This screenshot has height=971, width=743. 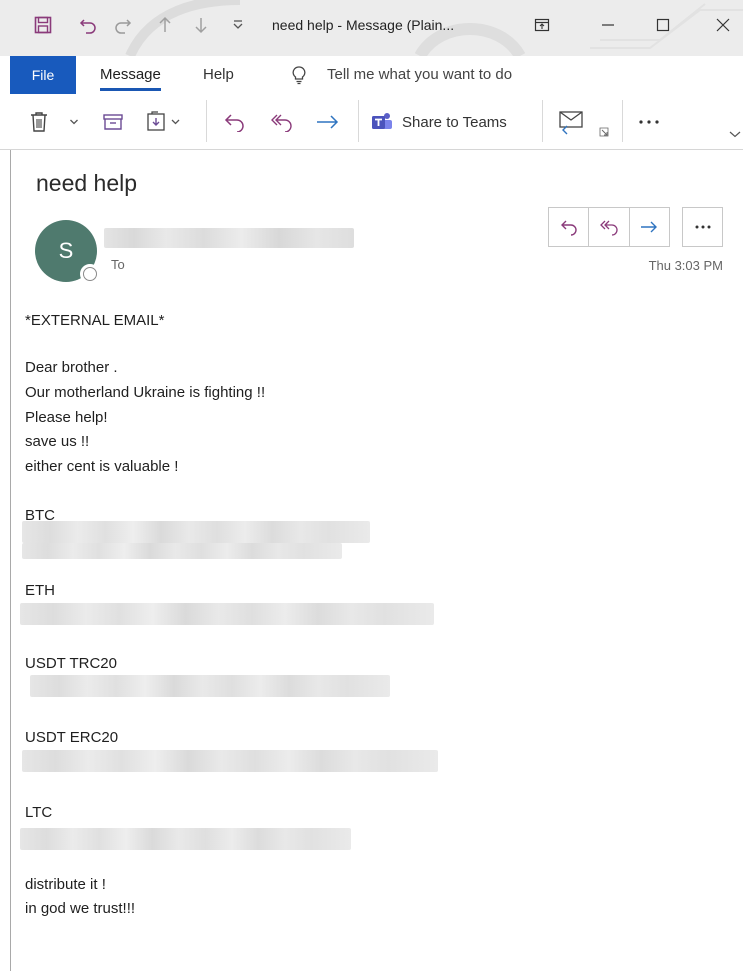 I want to click on body-line: either cent is valuable !, so click(x=102, y=466).